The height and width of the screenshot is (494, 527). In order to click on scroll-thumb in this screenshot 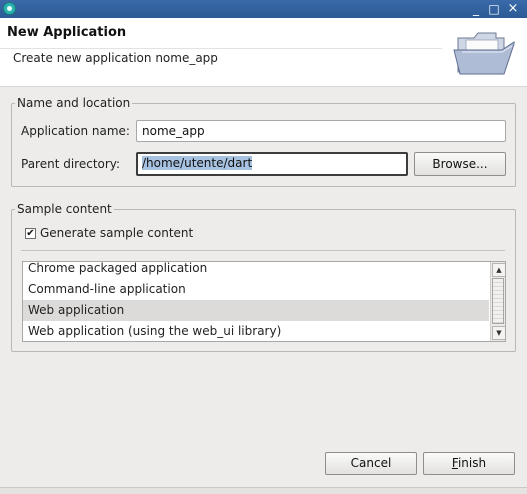, I will do `click(498, 301)`.